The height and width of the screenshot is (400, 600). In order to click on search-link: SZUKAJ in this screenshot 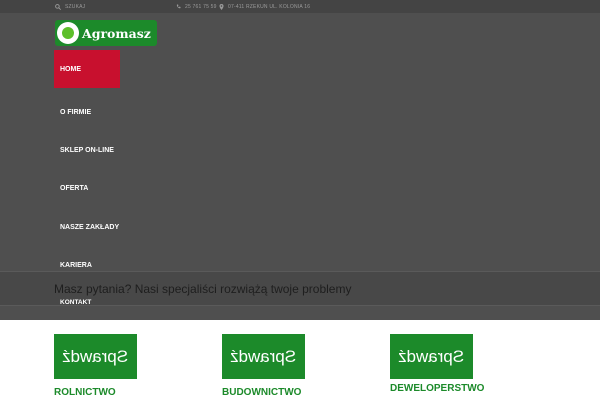, I will do `click(70, 6)`.